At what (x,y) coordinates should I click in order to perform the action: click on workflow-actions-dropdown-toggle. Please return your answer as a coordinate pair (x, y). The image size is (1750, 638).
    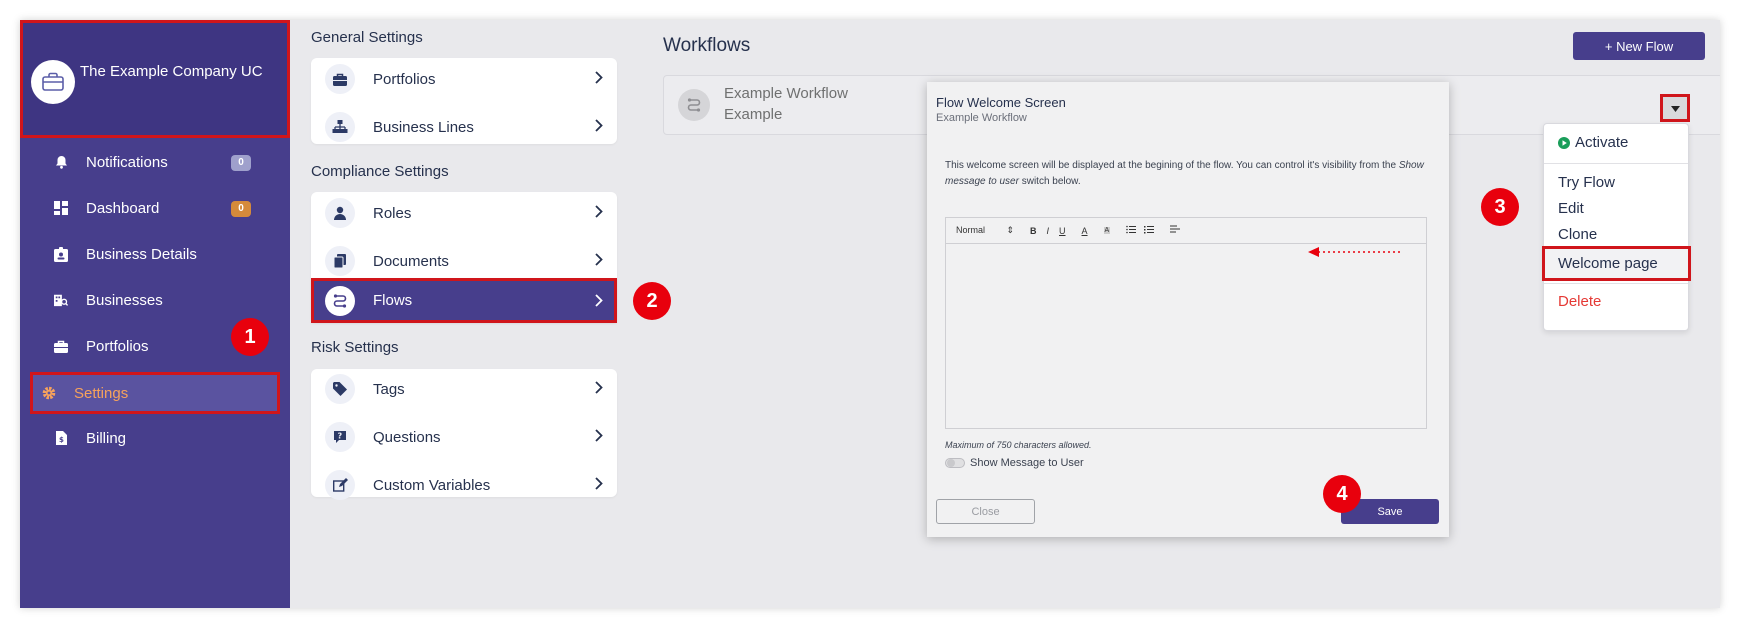
    Looking at the image, I should click on (1675, 108).